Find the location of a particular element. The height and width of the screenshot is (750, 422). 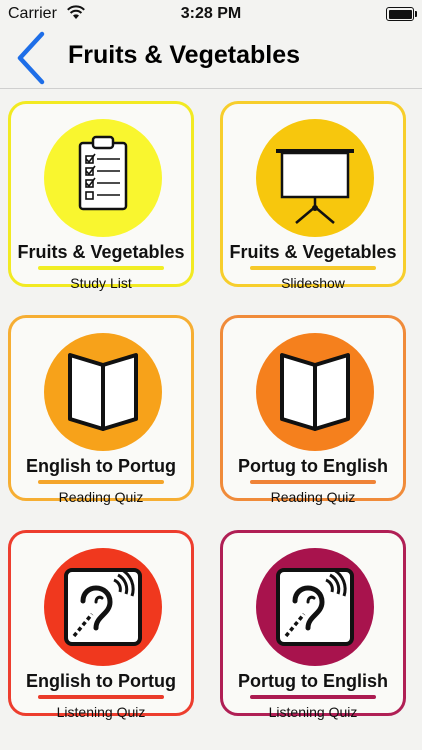

chevron-left-icon is located at coordinates (31, 58).